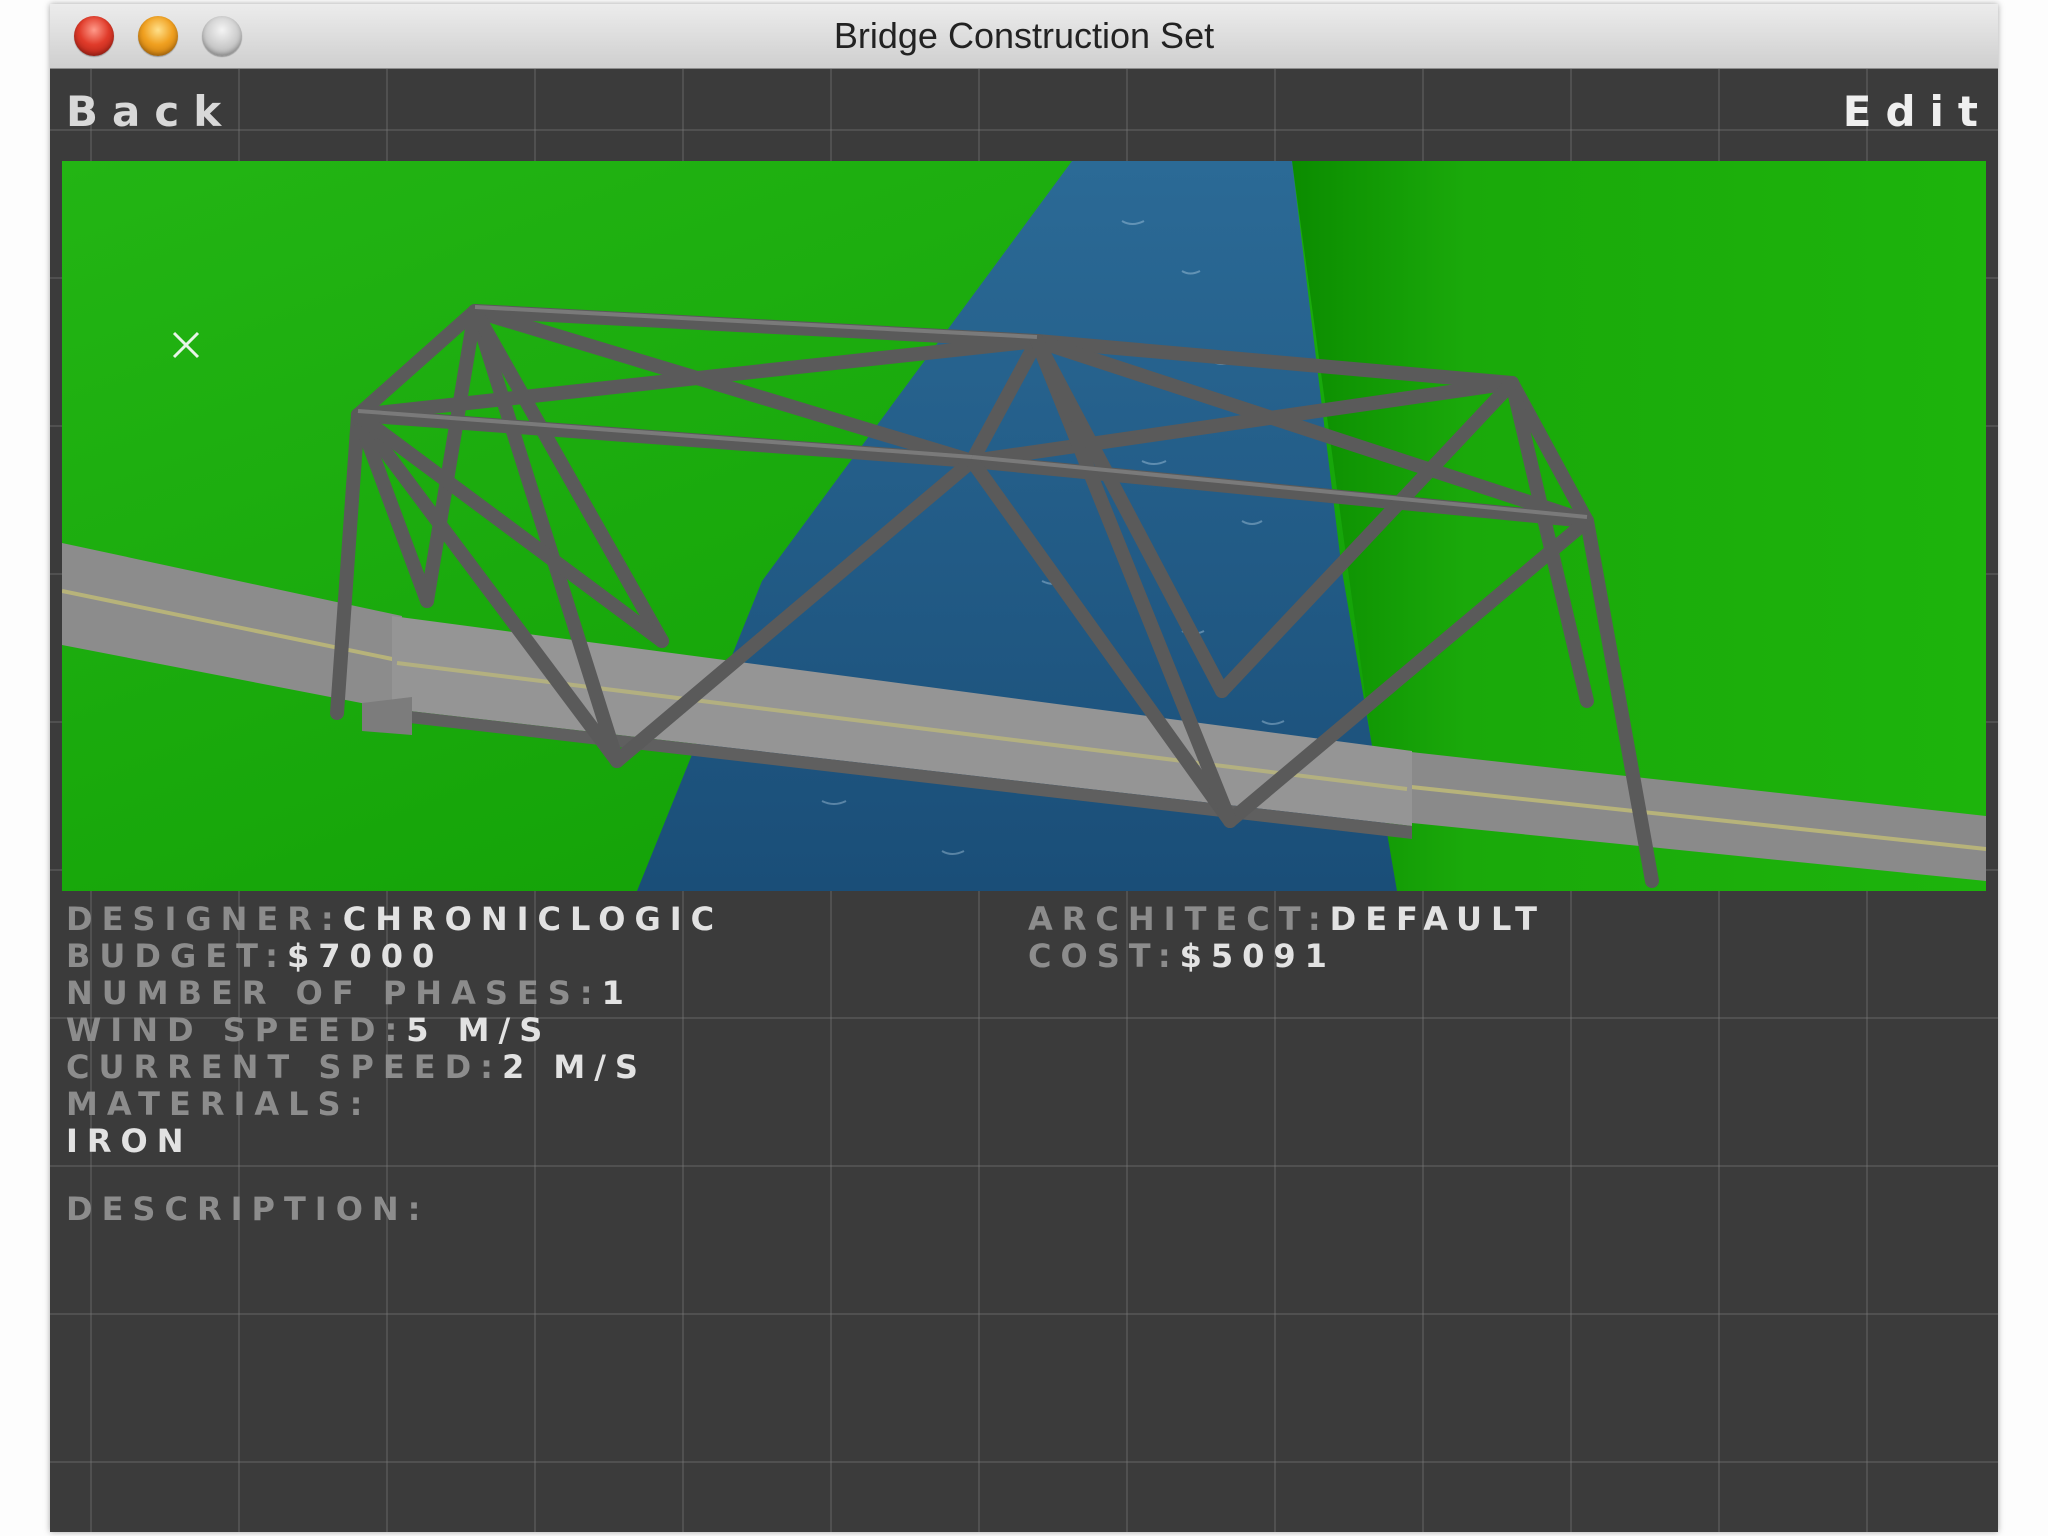  What do you see at coordinates (387, 716) in the screenshot?
I see `deck-pier-left` at bounding box center [387, 716].